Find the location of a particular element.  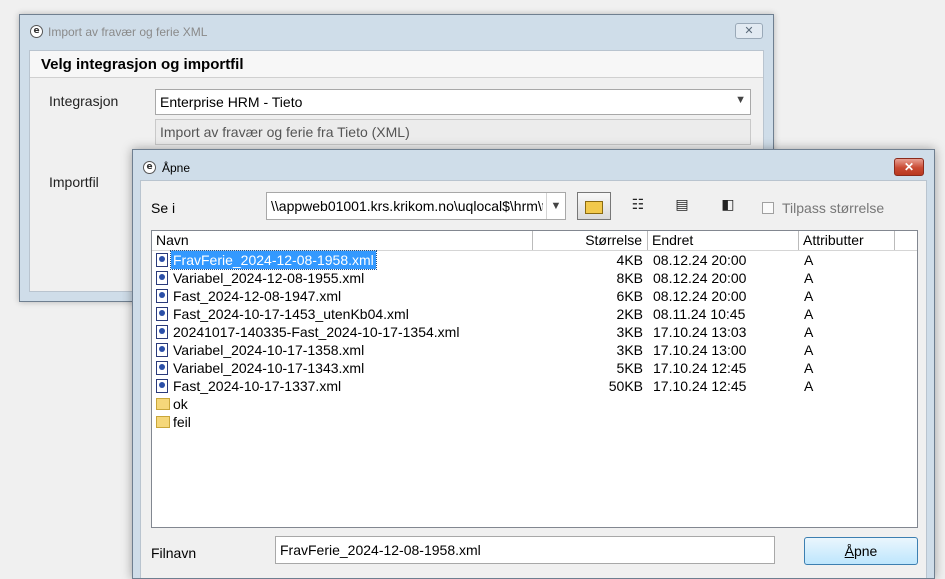

column-header-size: Størrelse is located at coordinates (590, 240).